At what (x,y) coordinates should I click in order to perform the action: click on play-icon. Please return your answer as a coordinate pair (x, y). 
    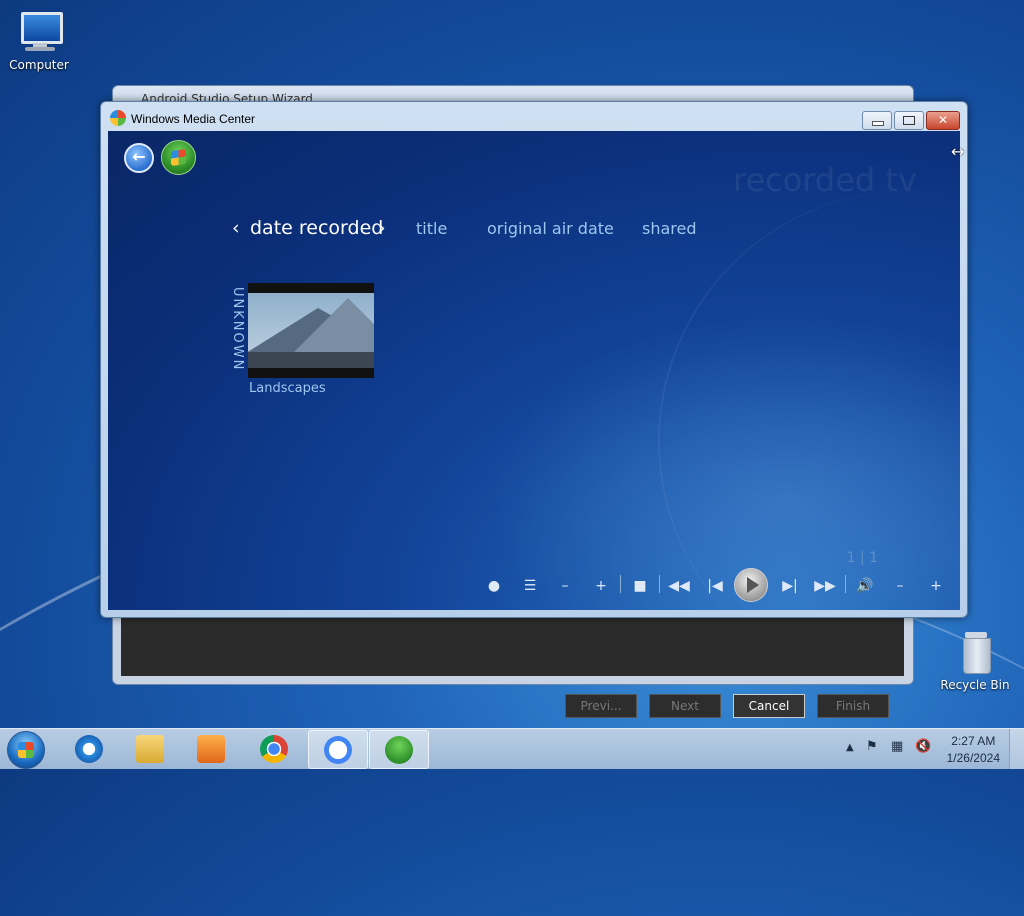
    Looking at the image, I should click on (753, 585).